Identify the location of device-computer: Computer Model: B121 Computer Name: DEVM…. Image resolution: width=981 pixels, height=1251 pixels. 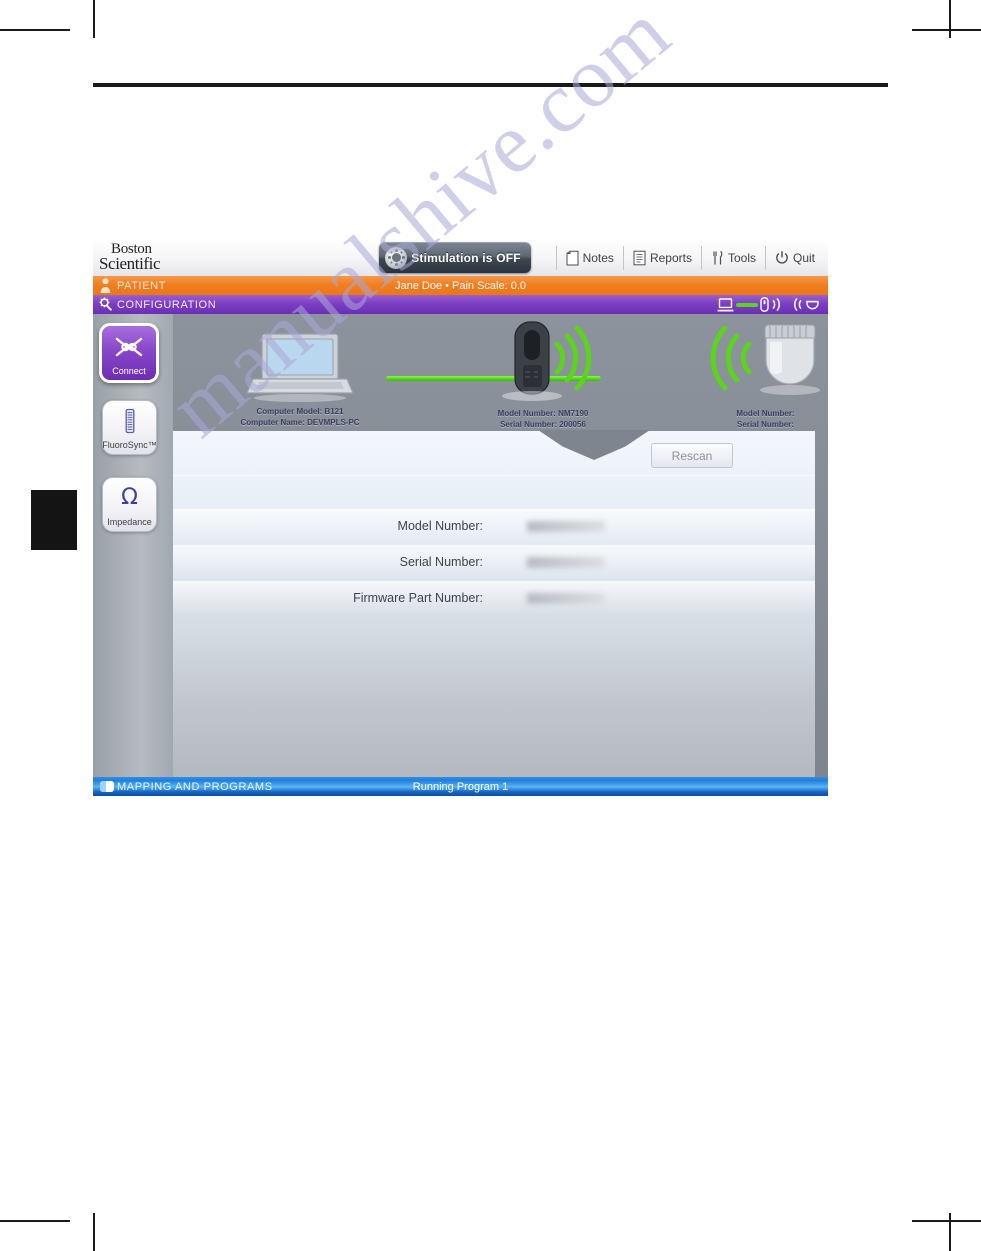
(300, 380).